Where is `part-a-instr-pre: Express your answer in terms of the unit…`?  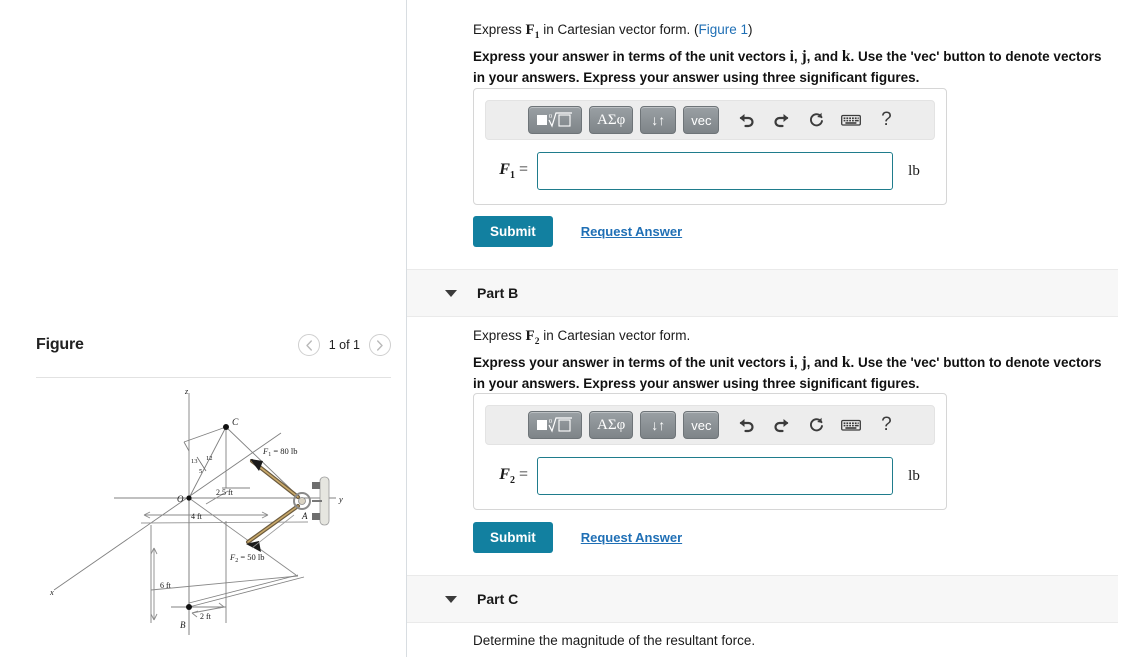 part-a-instr-pre: Express your answer in terms of the unit… is located at coordinates (631, 56).